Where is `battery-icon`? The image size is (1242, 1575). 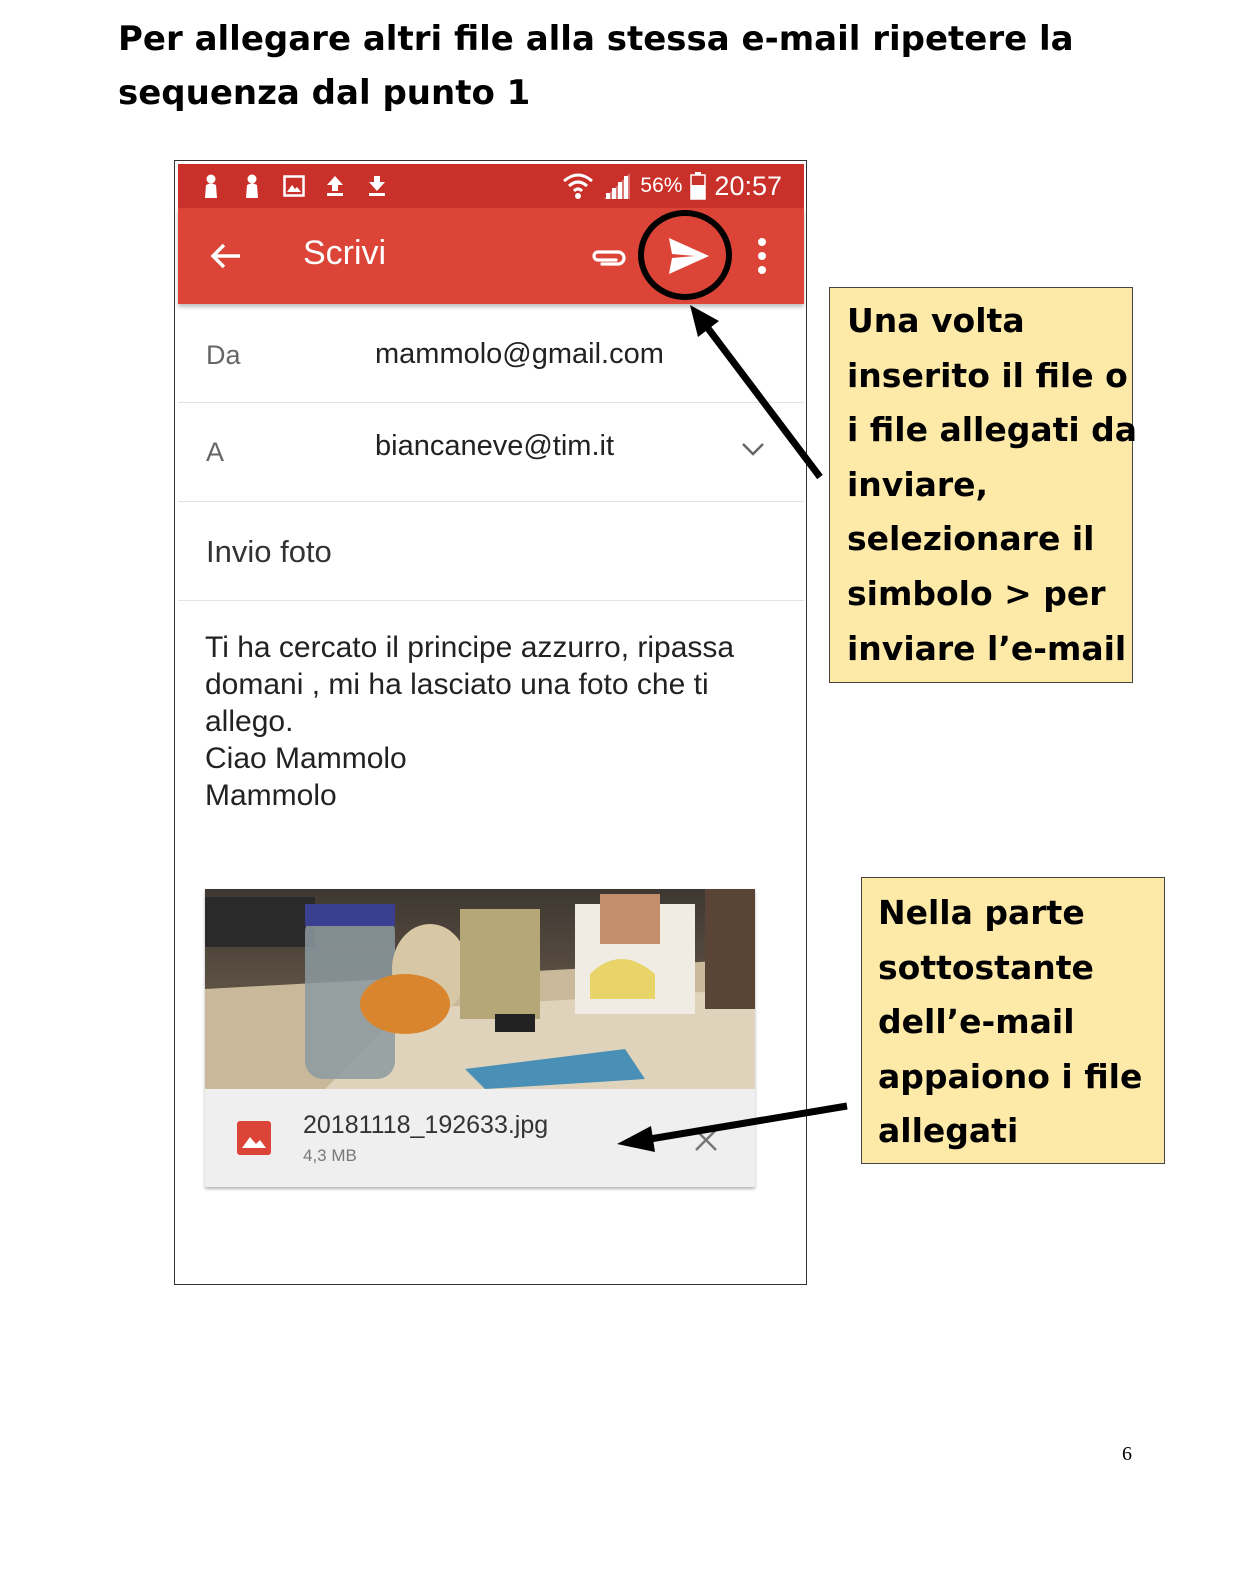 battery-icon is located at coordinates (698, 186).